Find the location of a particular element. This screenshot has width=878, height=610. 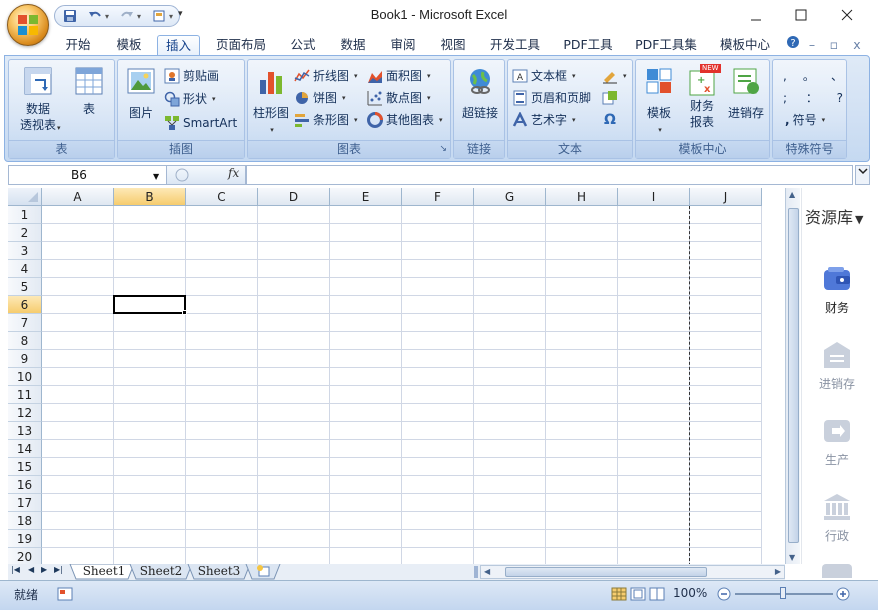

row-header-16: 16 is located at coordinates (25, 485).